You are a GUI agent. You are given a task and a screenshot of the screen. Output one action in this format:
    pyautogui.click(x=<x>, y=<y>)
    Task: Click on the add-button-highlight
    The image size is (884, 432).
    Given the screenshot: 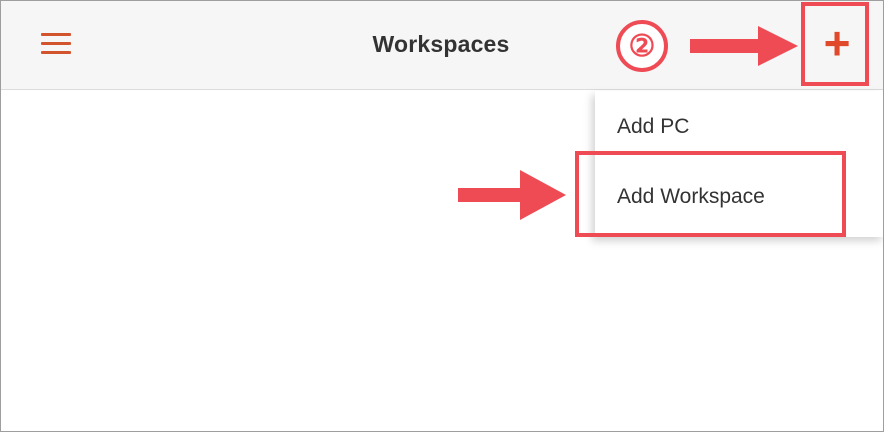 What is the action you would take?
    pyautogui.click(x=835, y=44)
    